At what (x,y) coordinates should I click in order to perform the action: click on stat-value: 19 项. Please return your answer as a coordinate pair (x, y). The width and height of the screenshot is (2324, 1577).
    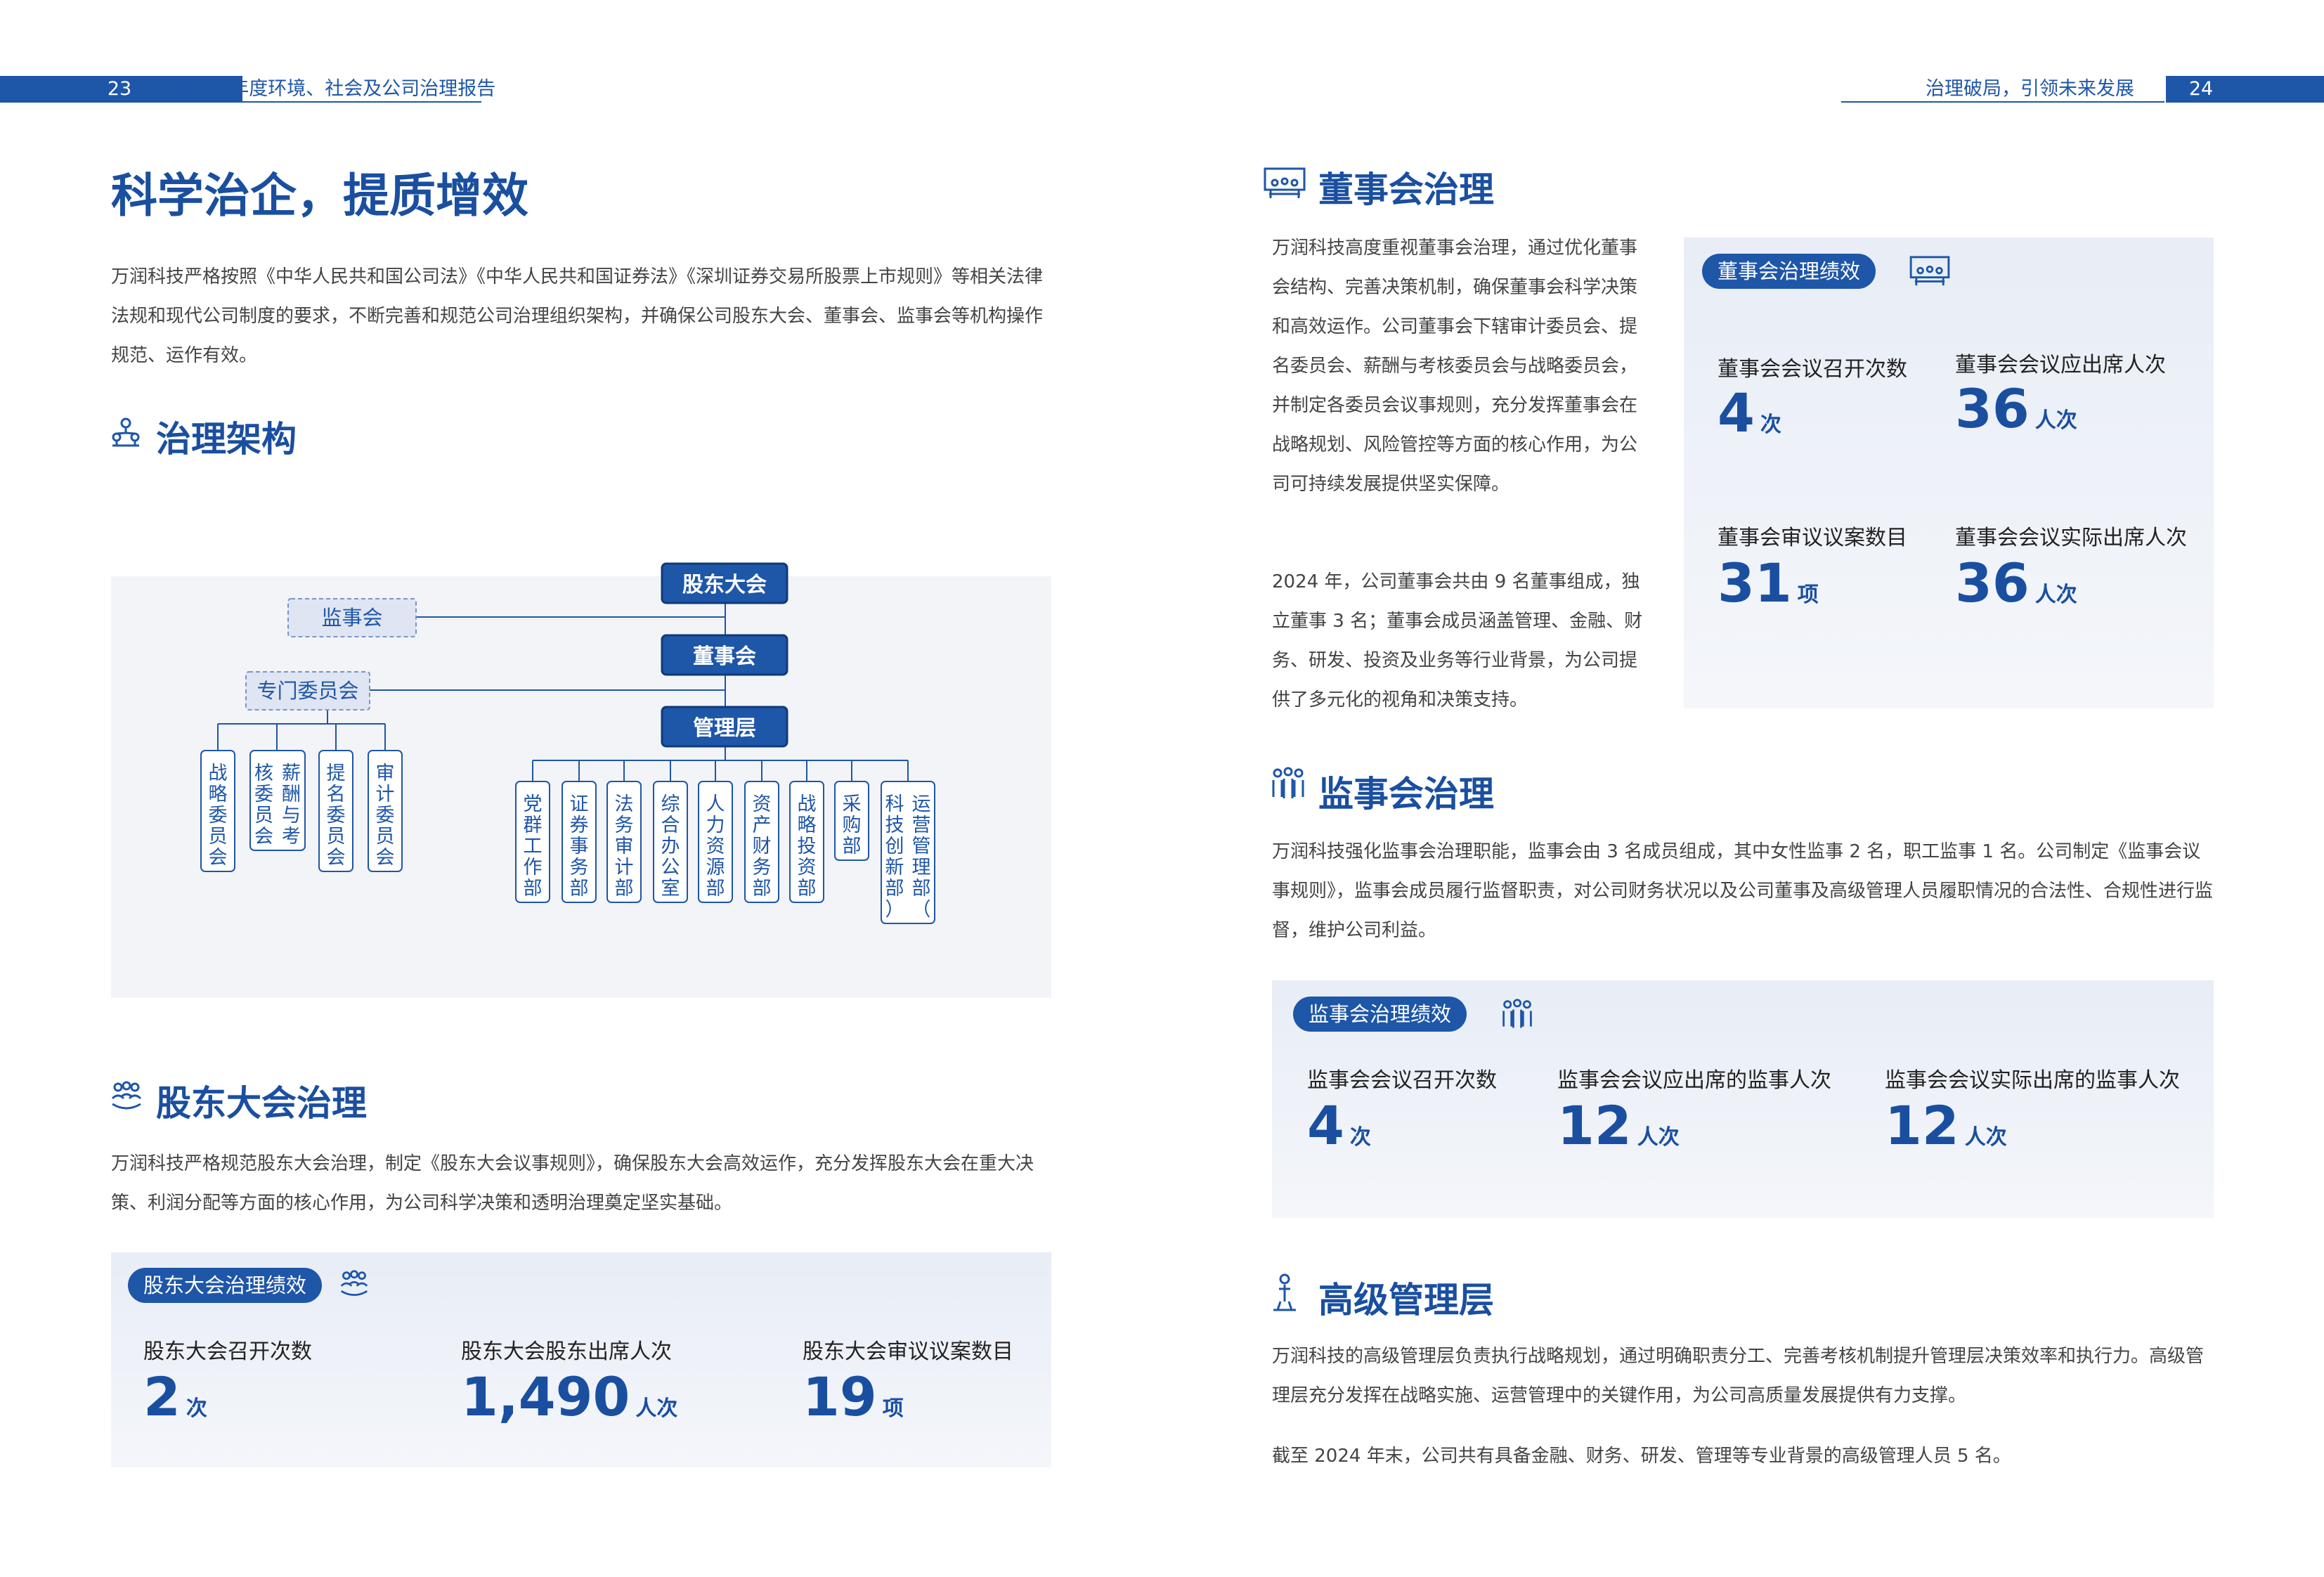
    Looking at the image, I should click on (853, 1396).